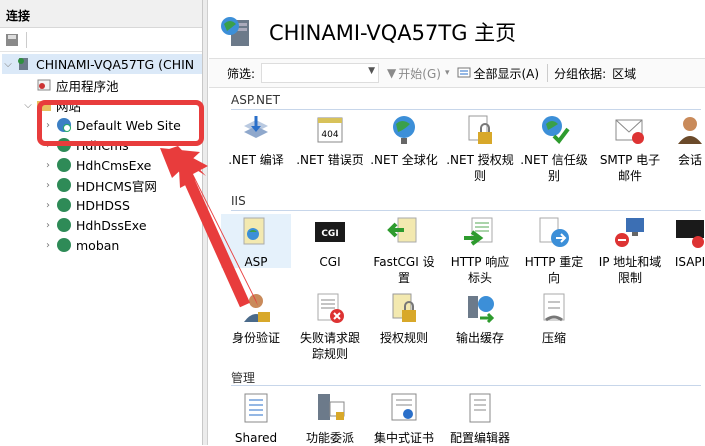  I want to click on compression-feature: 压缩, so click(554, 318).